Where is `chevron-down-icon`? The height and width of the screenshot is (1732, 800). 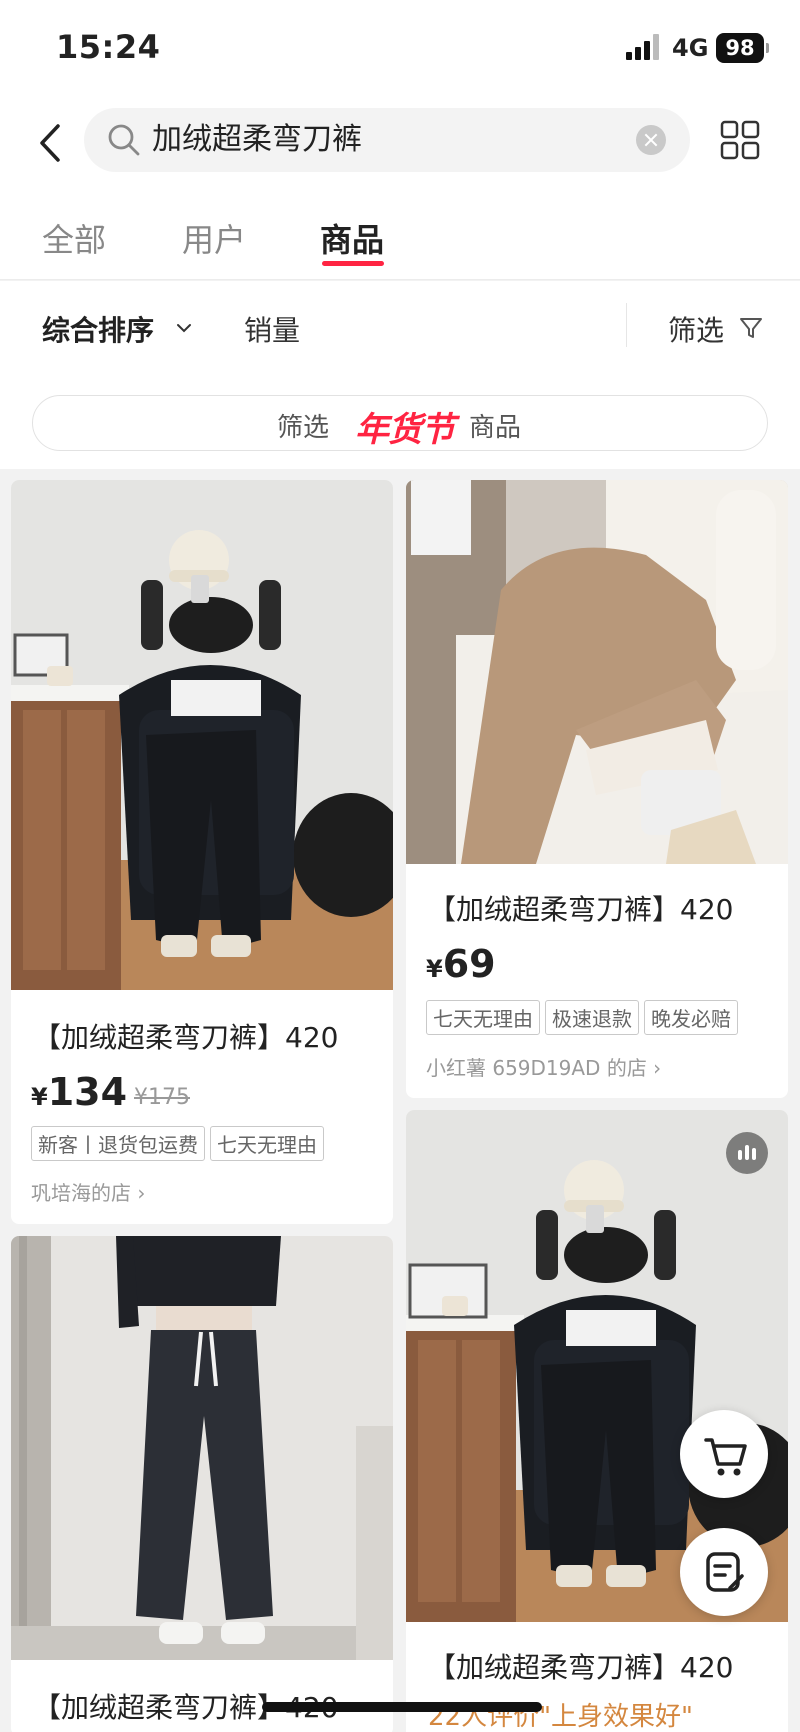 chevron-down-icon is located at coordinates (184, 326).